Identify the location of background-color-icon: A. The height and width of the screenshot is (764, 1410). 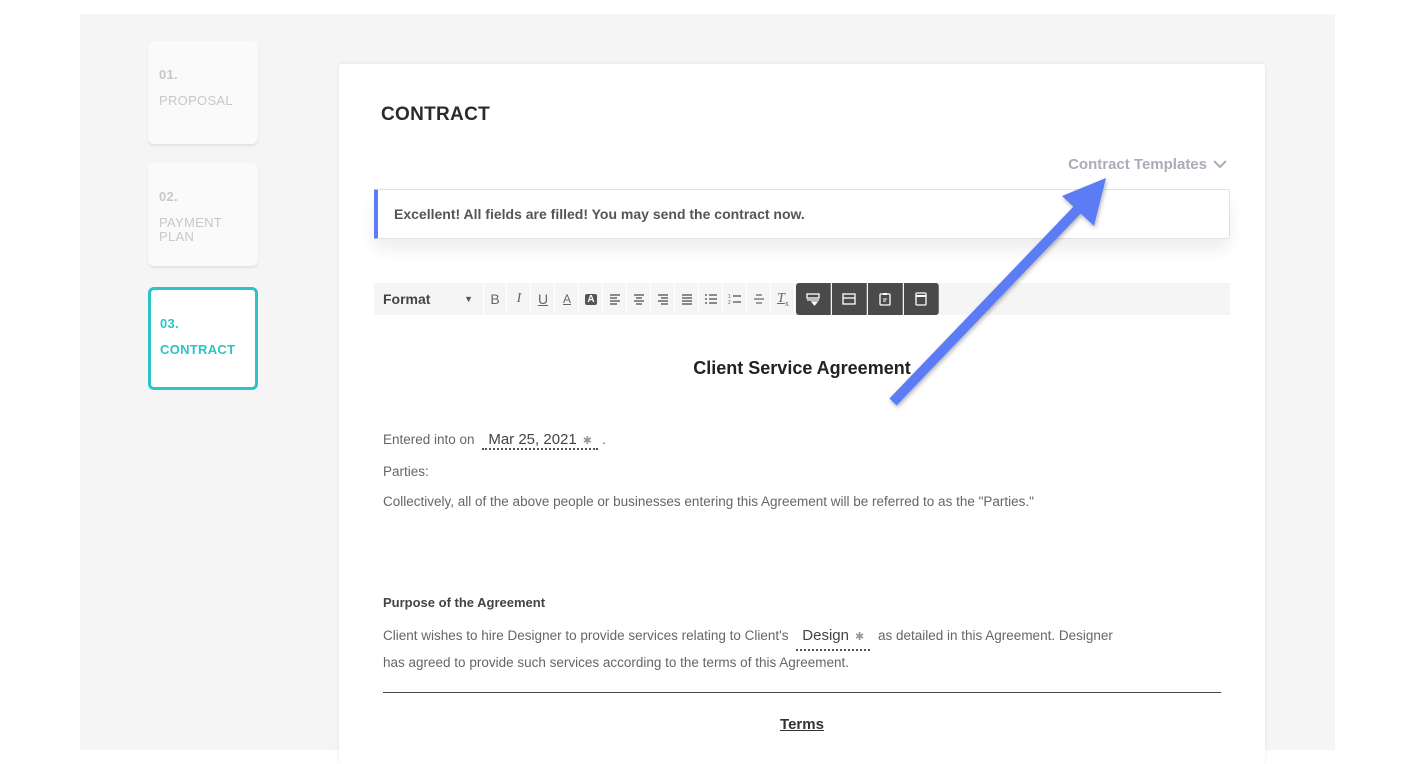
(591, 299).